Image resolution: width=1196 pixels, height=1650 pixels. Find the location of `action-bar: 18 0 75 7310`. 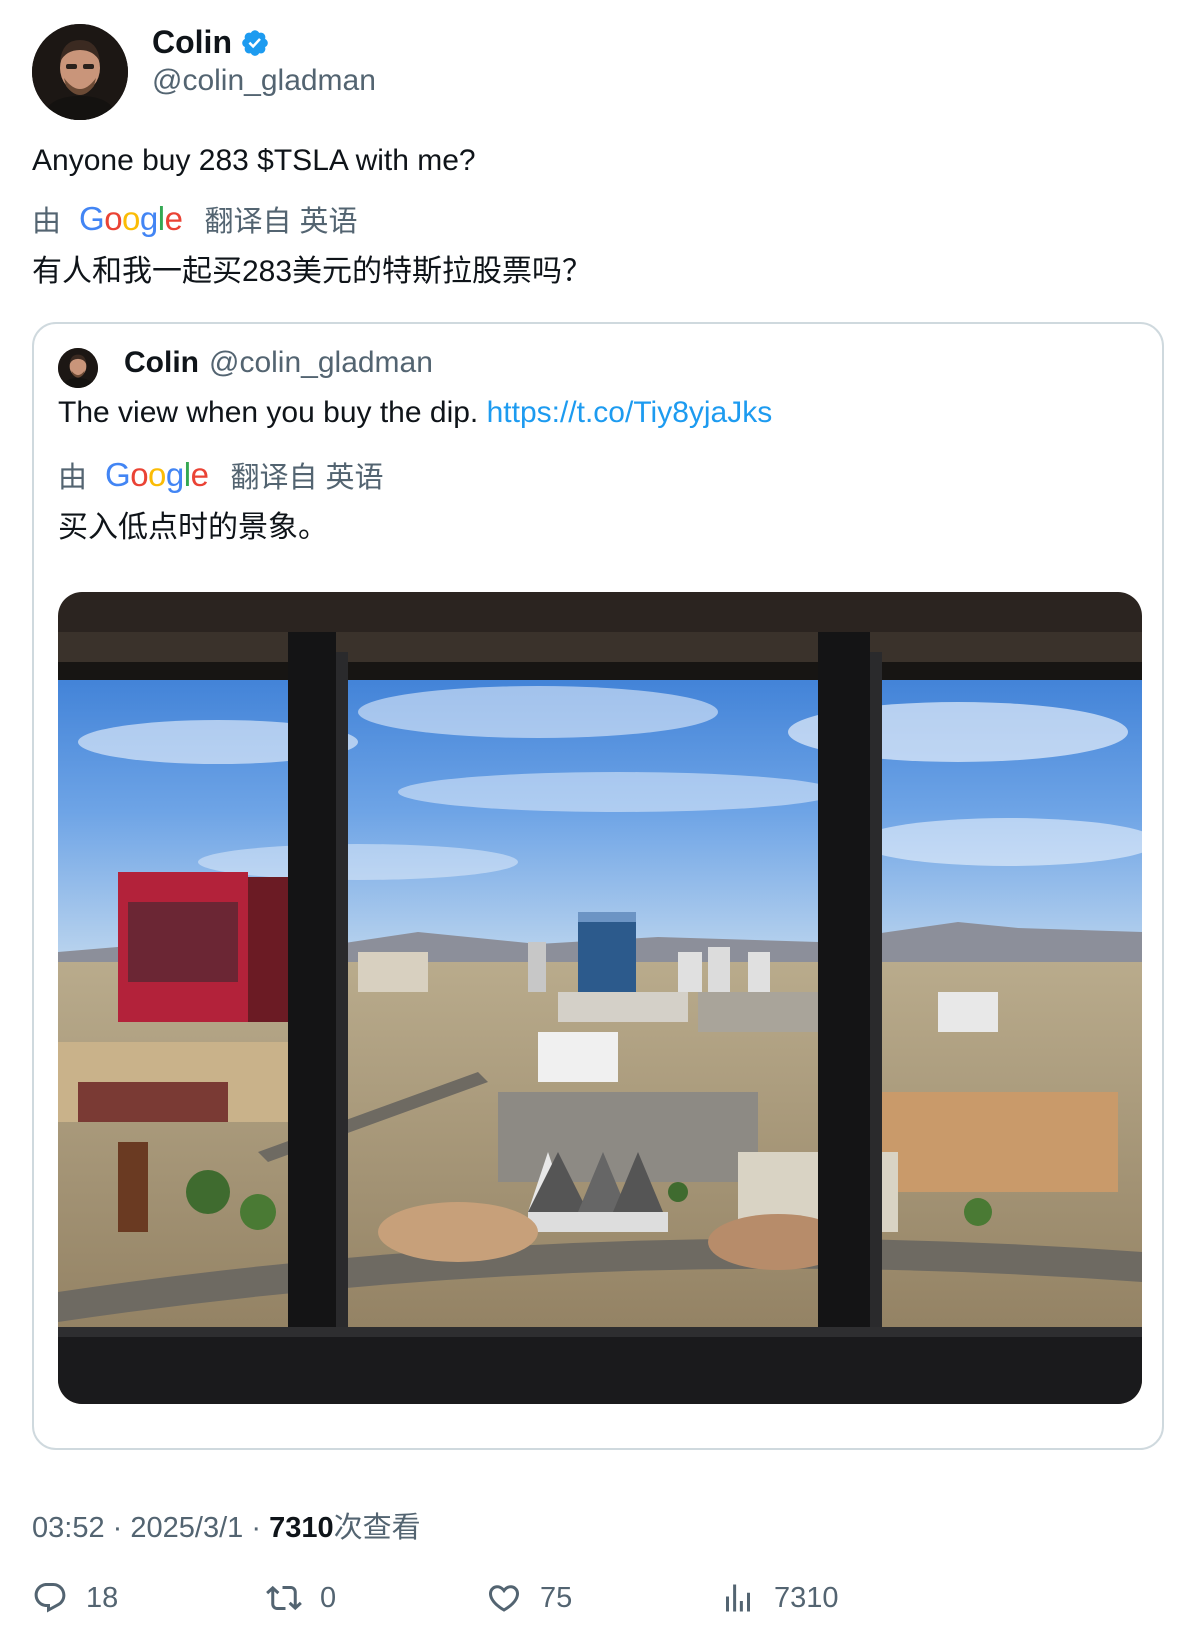

action-bar: 18 0 75 7310 is located at coordinates (598, 1605).